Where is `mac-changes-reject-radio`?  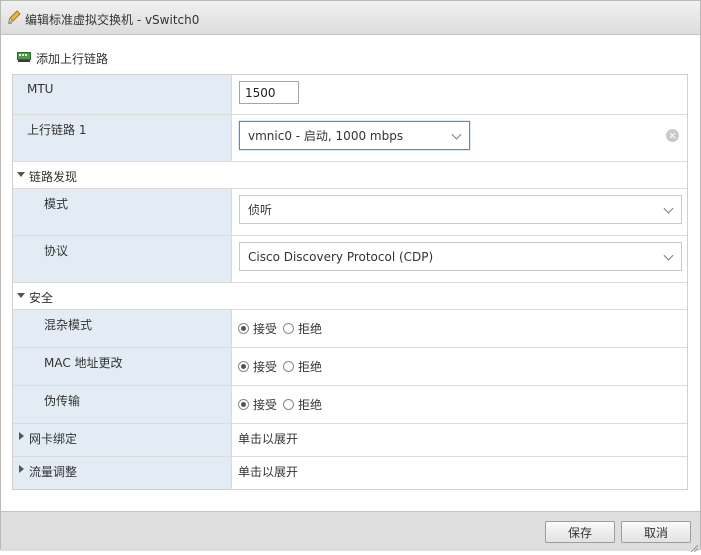 mac-changes-reject-radio is located at coordinates (289, 366).